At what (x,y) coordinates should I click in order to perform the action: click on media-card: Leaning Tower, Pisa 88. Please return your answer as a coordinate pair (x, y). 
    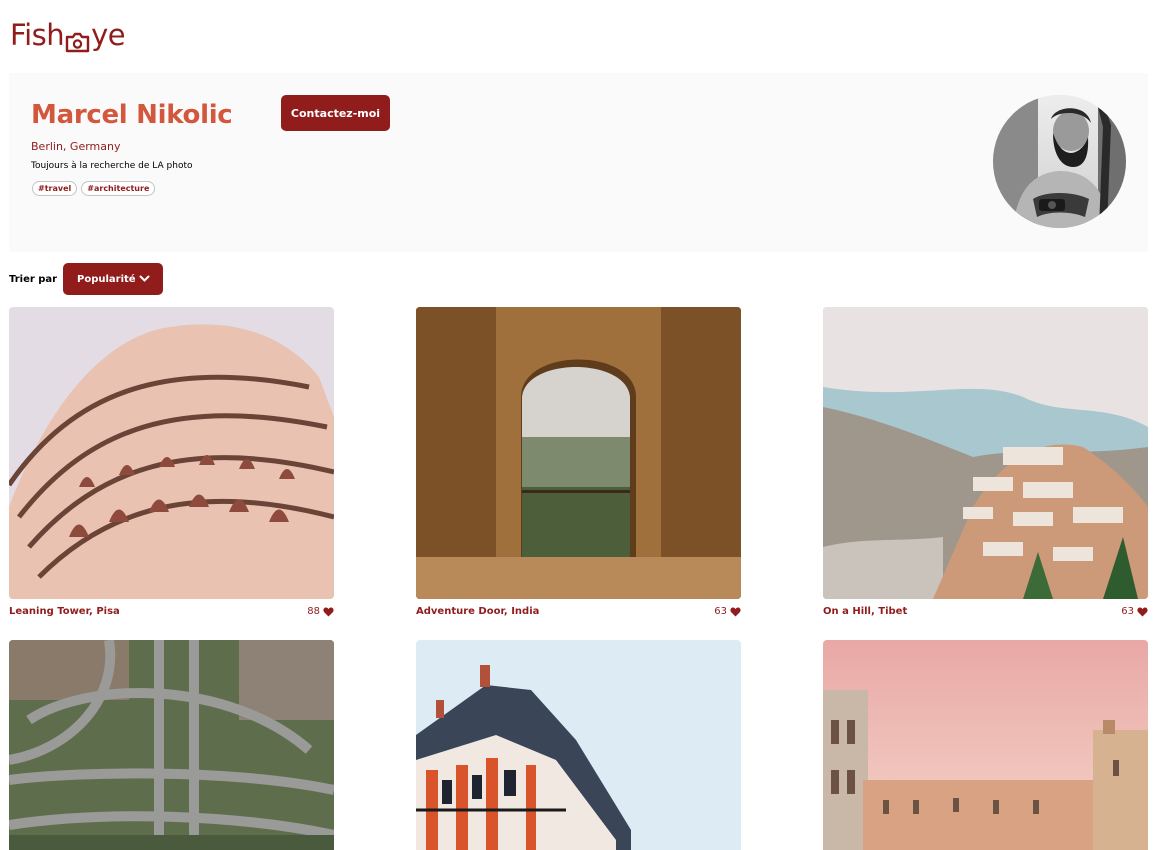
    Looking at the image, I should click on (171, 467).